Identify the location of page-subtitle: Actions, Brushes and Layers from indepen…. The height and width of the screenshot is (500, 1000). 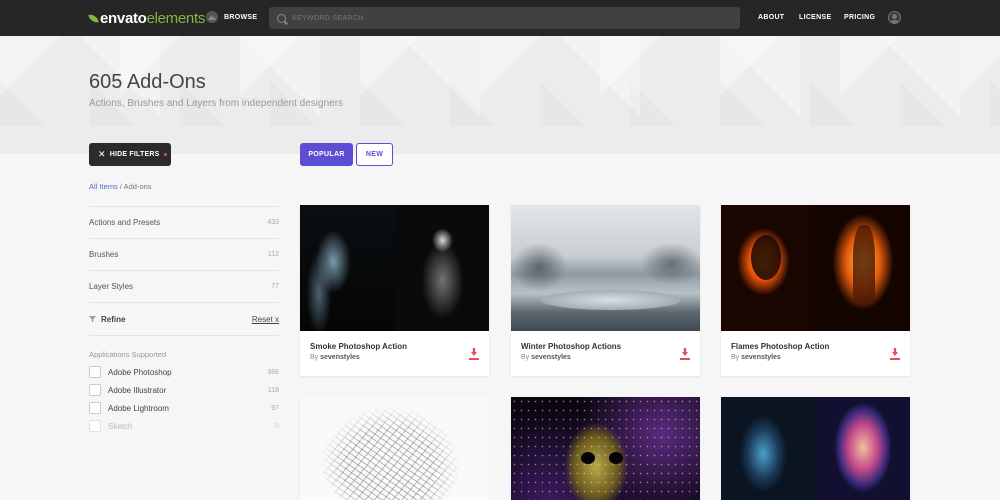
(216, 103).